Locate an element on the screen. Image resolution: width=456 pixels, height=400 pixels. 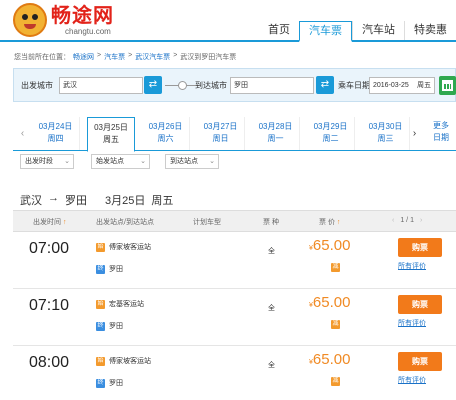
to-city-label: 到达城市 is located at coordinates (211, 85).